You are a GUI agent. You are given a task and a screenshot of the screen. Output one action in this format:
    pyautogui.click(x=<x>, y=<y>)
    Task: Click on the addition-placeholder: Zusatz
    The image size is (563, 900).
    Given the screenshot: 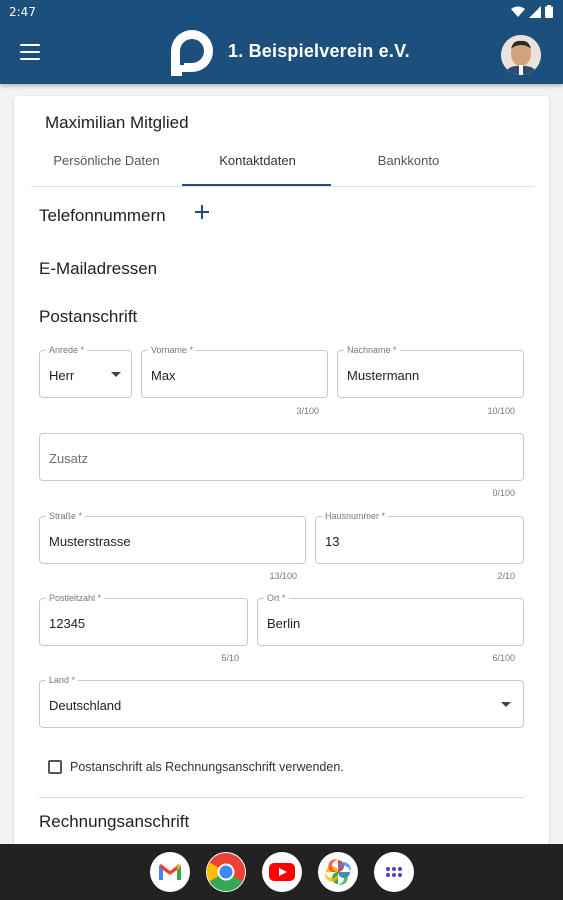 What is the action you would take?
    pyautogui.click(x=69, y=458)
    